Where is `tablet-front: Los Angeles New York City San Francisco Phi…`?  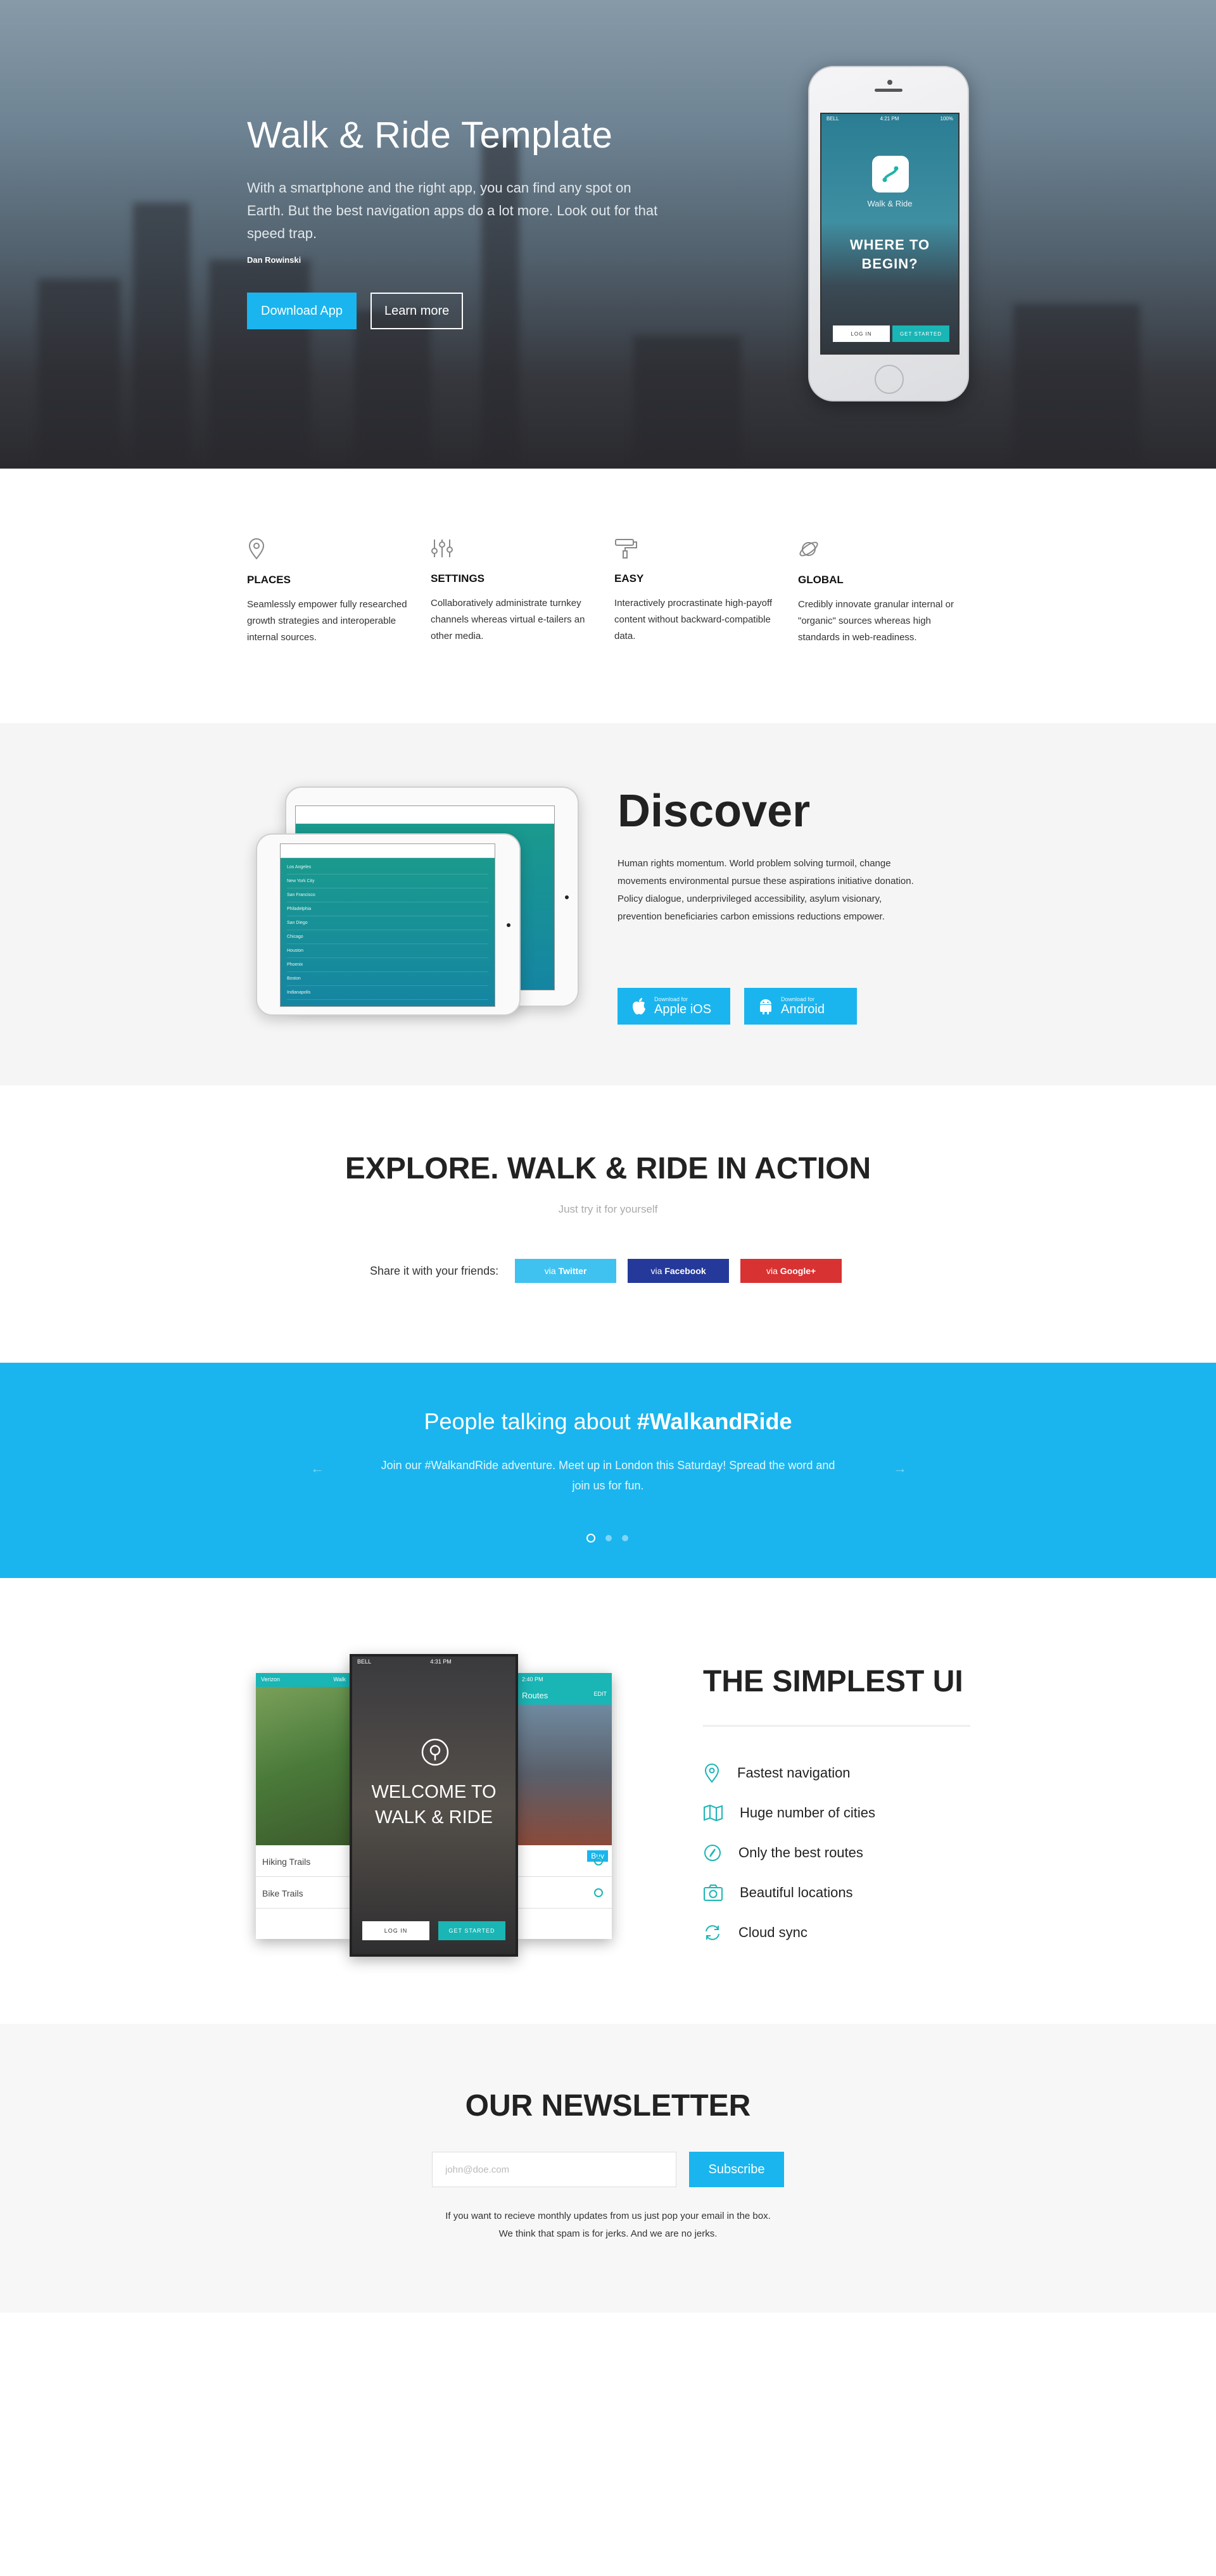
tablet-front: Los Angeles New York City San Francisco Phi… is located at coordinates (388, 925).